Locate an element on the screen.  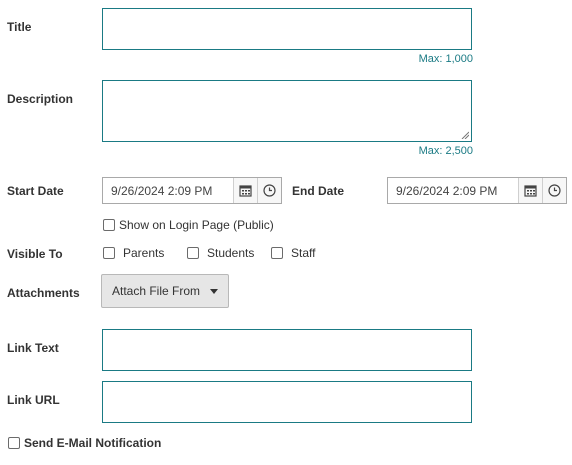
parents-checkbox is located at coordinates (109, 253).